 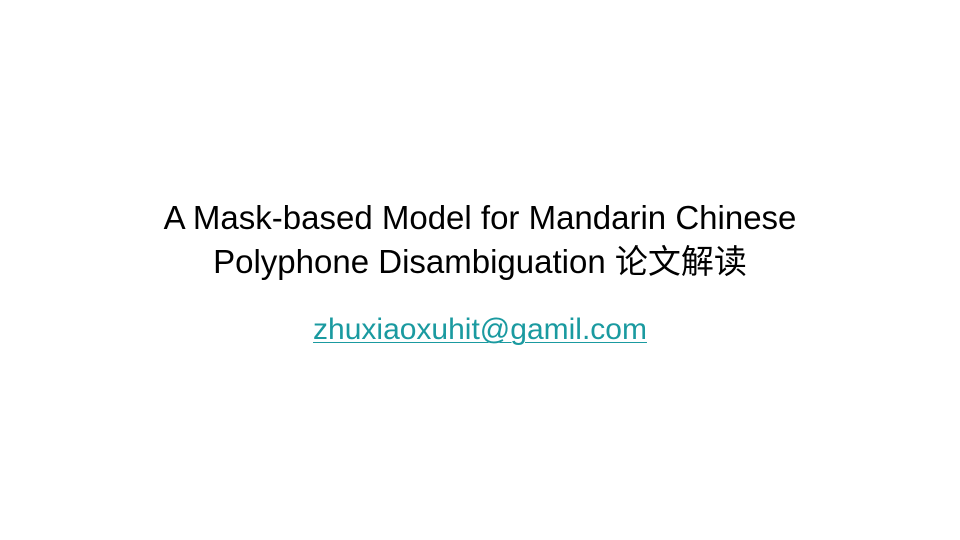 I want to click on email-link: zhuxiaoxuhit@gamil.com, so click(x=480, y=329).